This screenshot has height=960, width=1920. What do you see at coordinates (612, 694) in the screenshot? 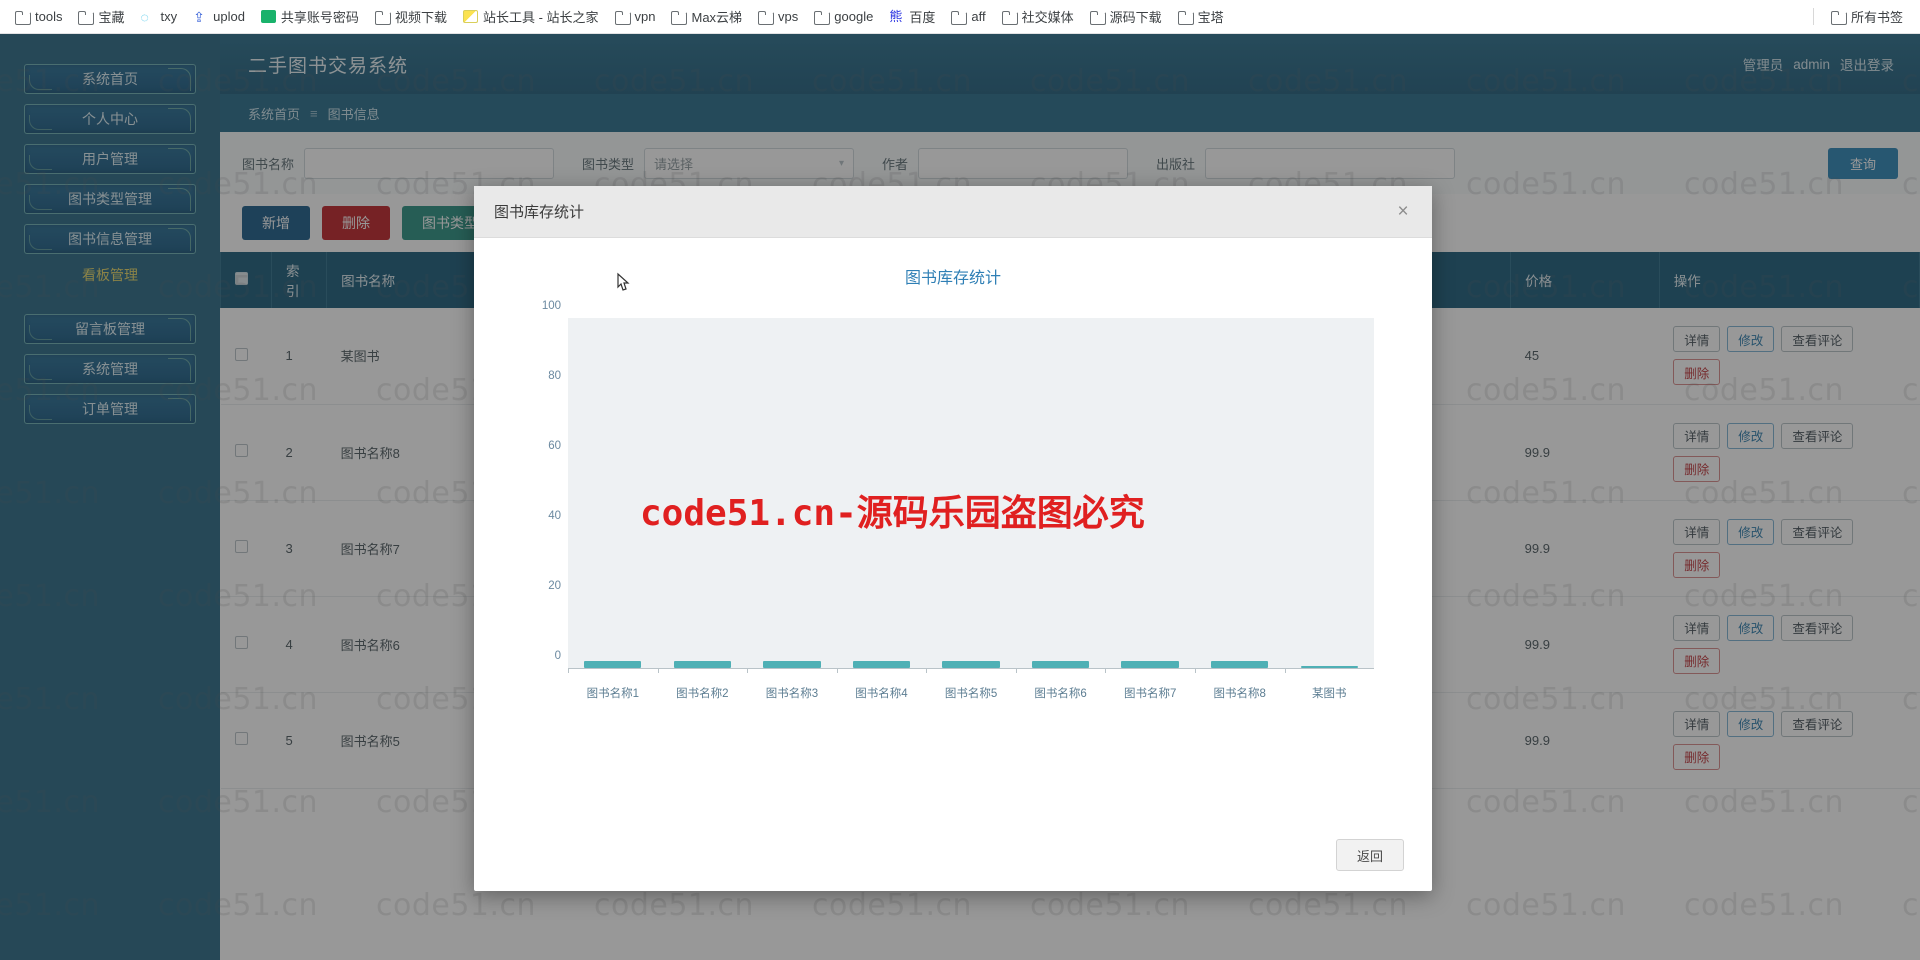
I see `chart-x-tick-label: 图书名称1` at bounding box center [612, 694].